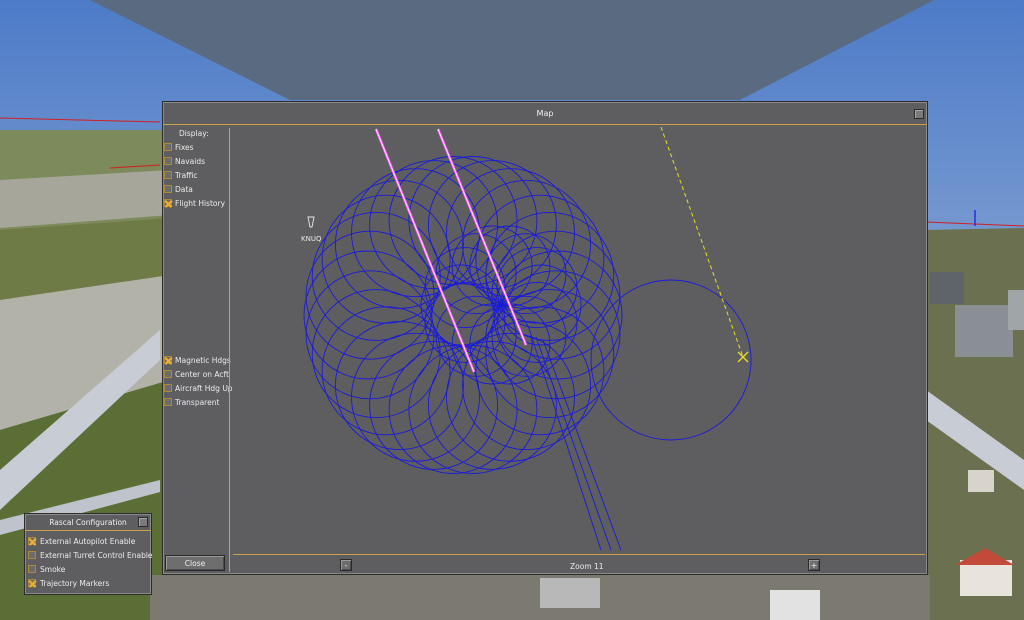  I want to click on zoom-level-label: Zoom 11, so click(587, 566).